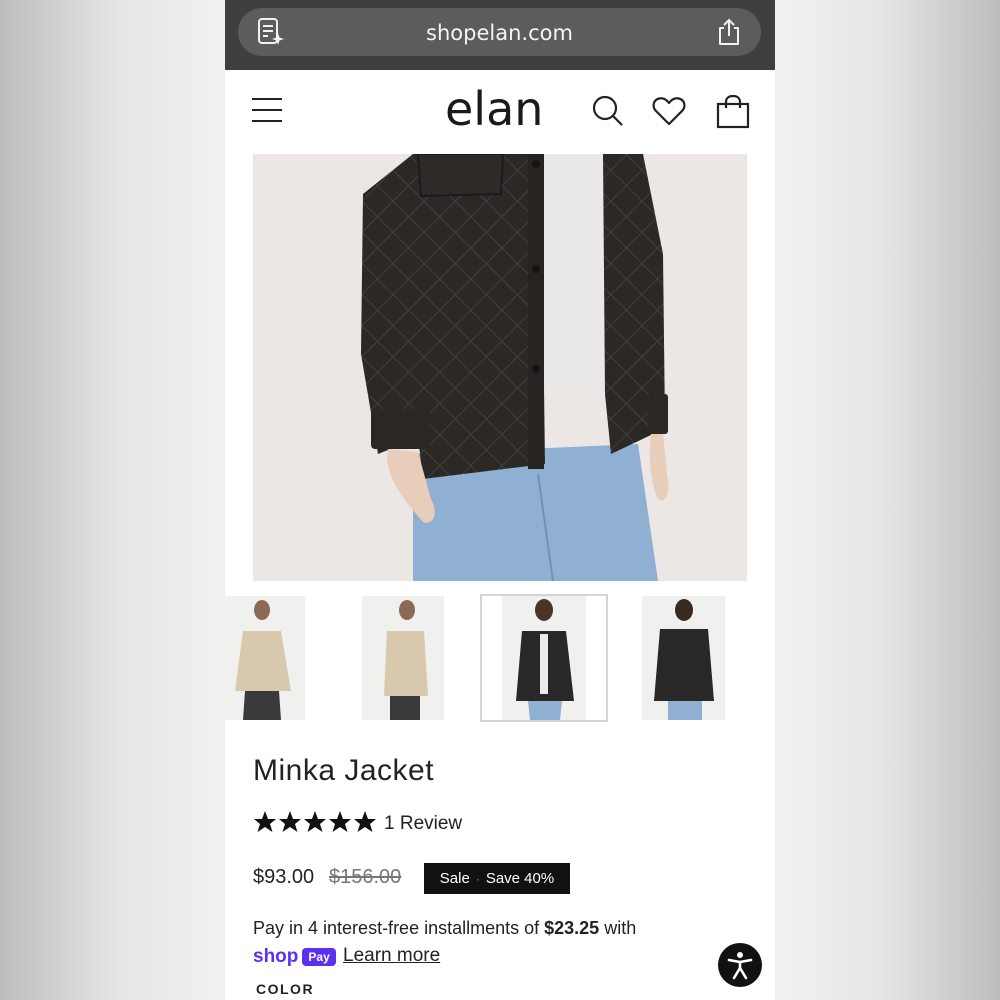 The width and height of the screenshot is (1000, 1000). I want to click on sale-badge: Sale · Save 40%, so click(497, 878).